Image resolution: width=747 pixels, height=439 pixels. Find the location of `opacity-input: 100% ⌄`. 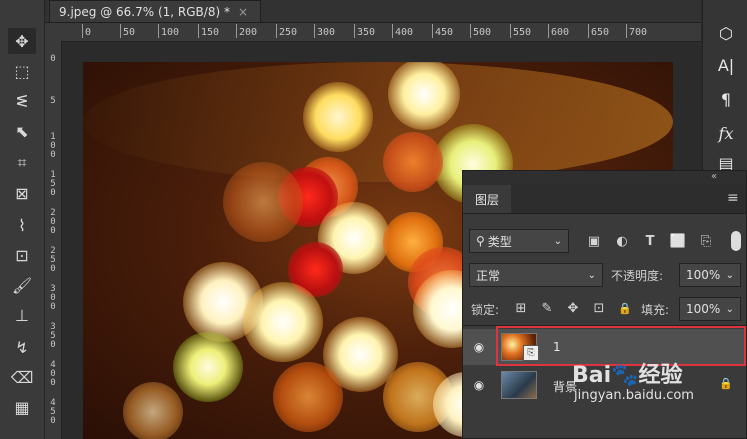

opacity-input: 100% ⌄ is located at coordinates (710, 275).